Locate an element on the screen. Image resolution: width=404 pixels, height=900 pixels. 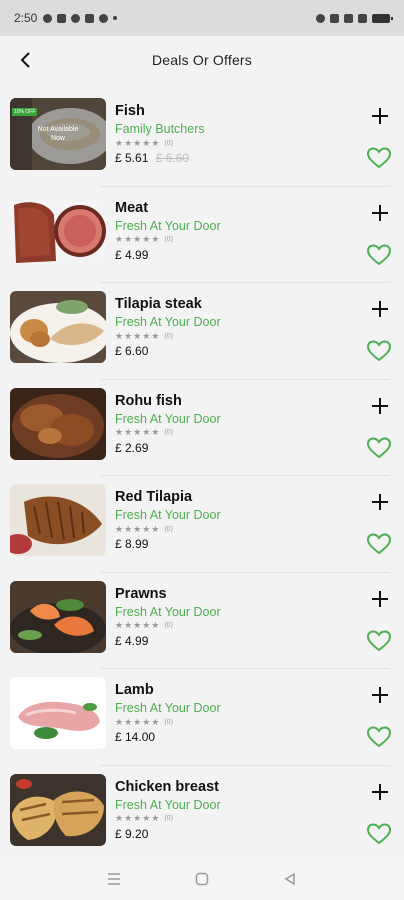
menu-icon is located at coordinates (114, 879).